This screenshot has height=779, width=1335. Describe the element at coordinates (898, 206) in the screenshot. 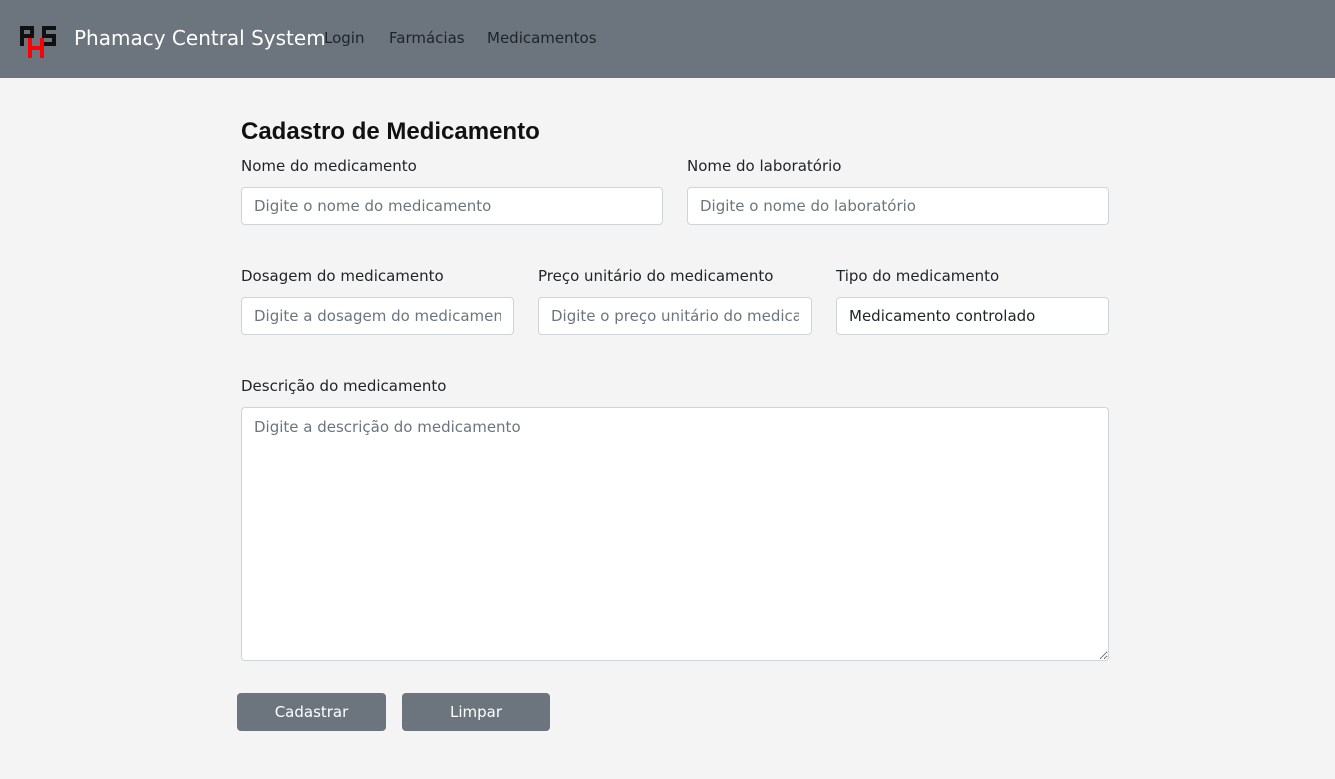

I see `laboratorio-input` at that location.